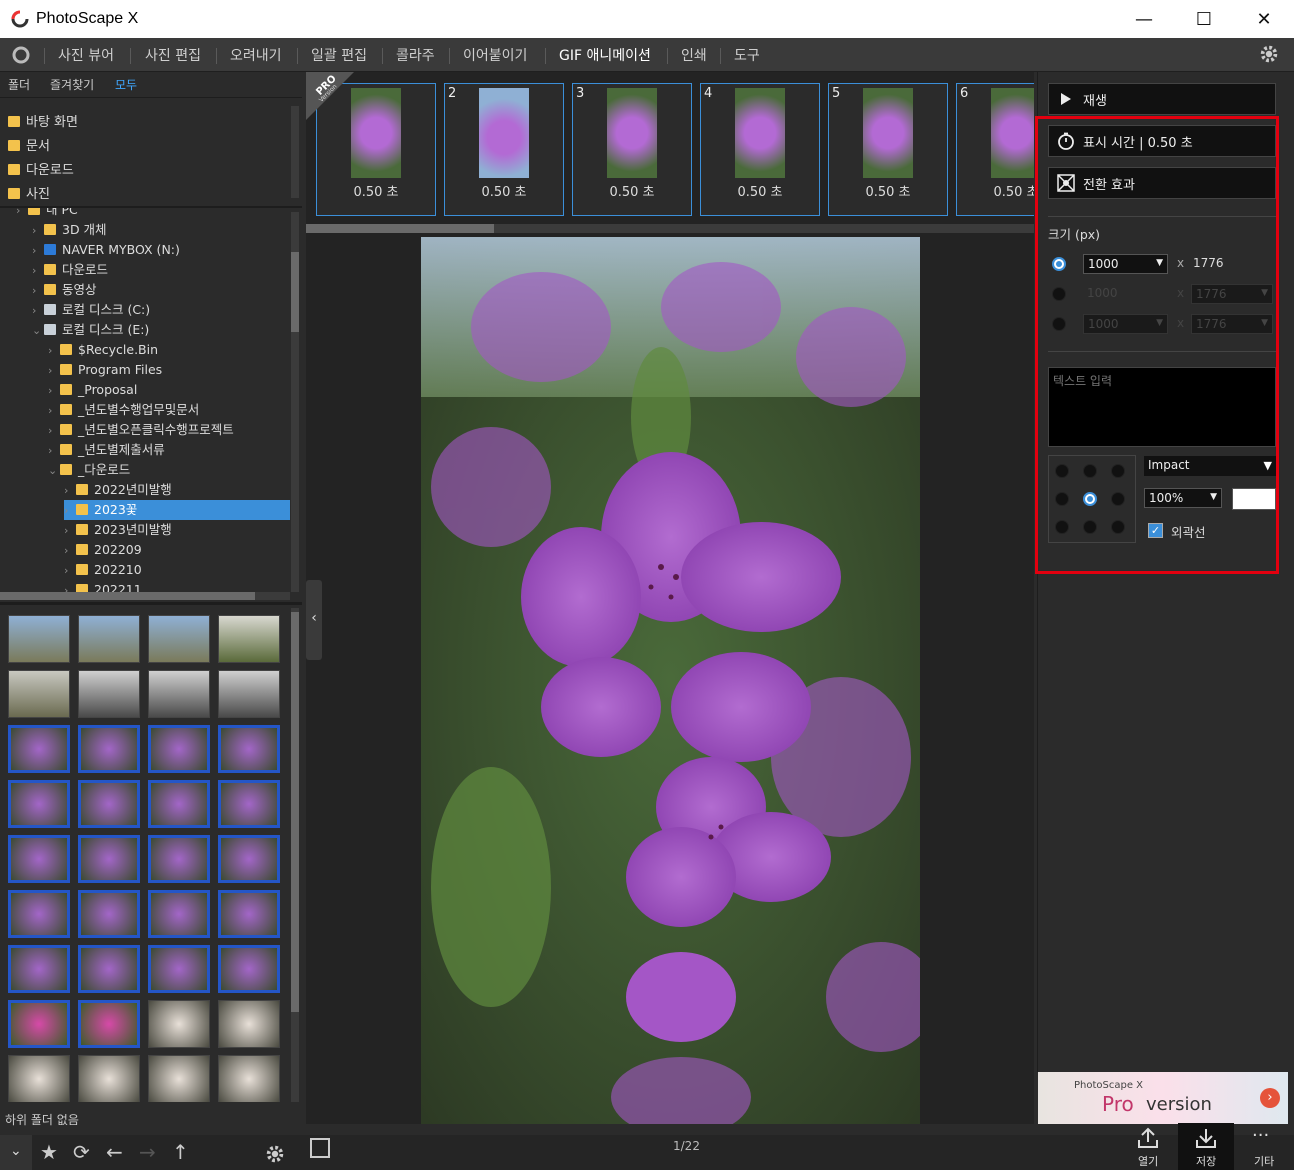  What do you see at coordinates (670, 228) in the screenshot?
I see `frame-scrollbar` at bounding box center [670, 228].